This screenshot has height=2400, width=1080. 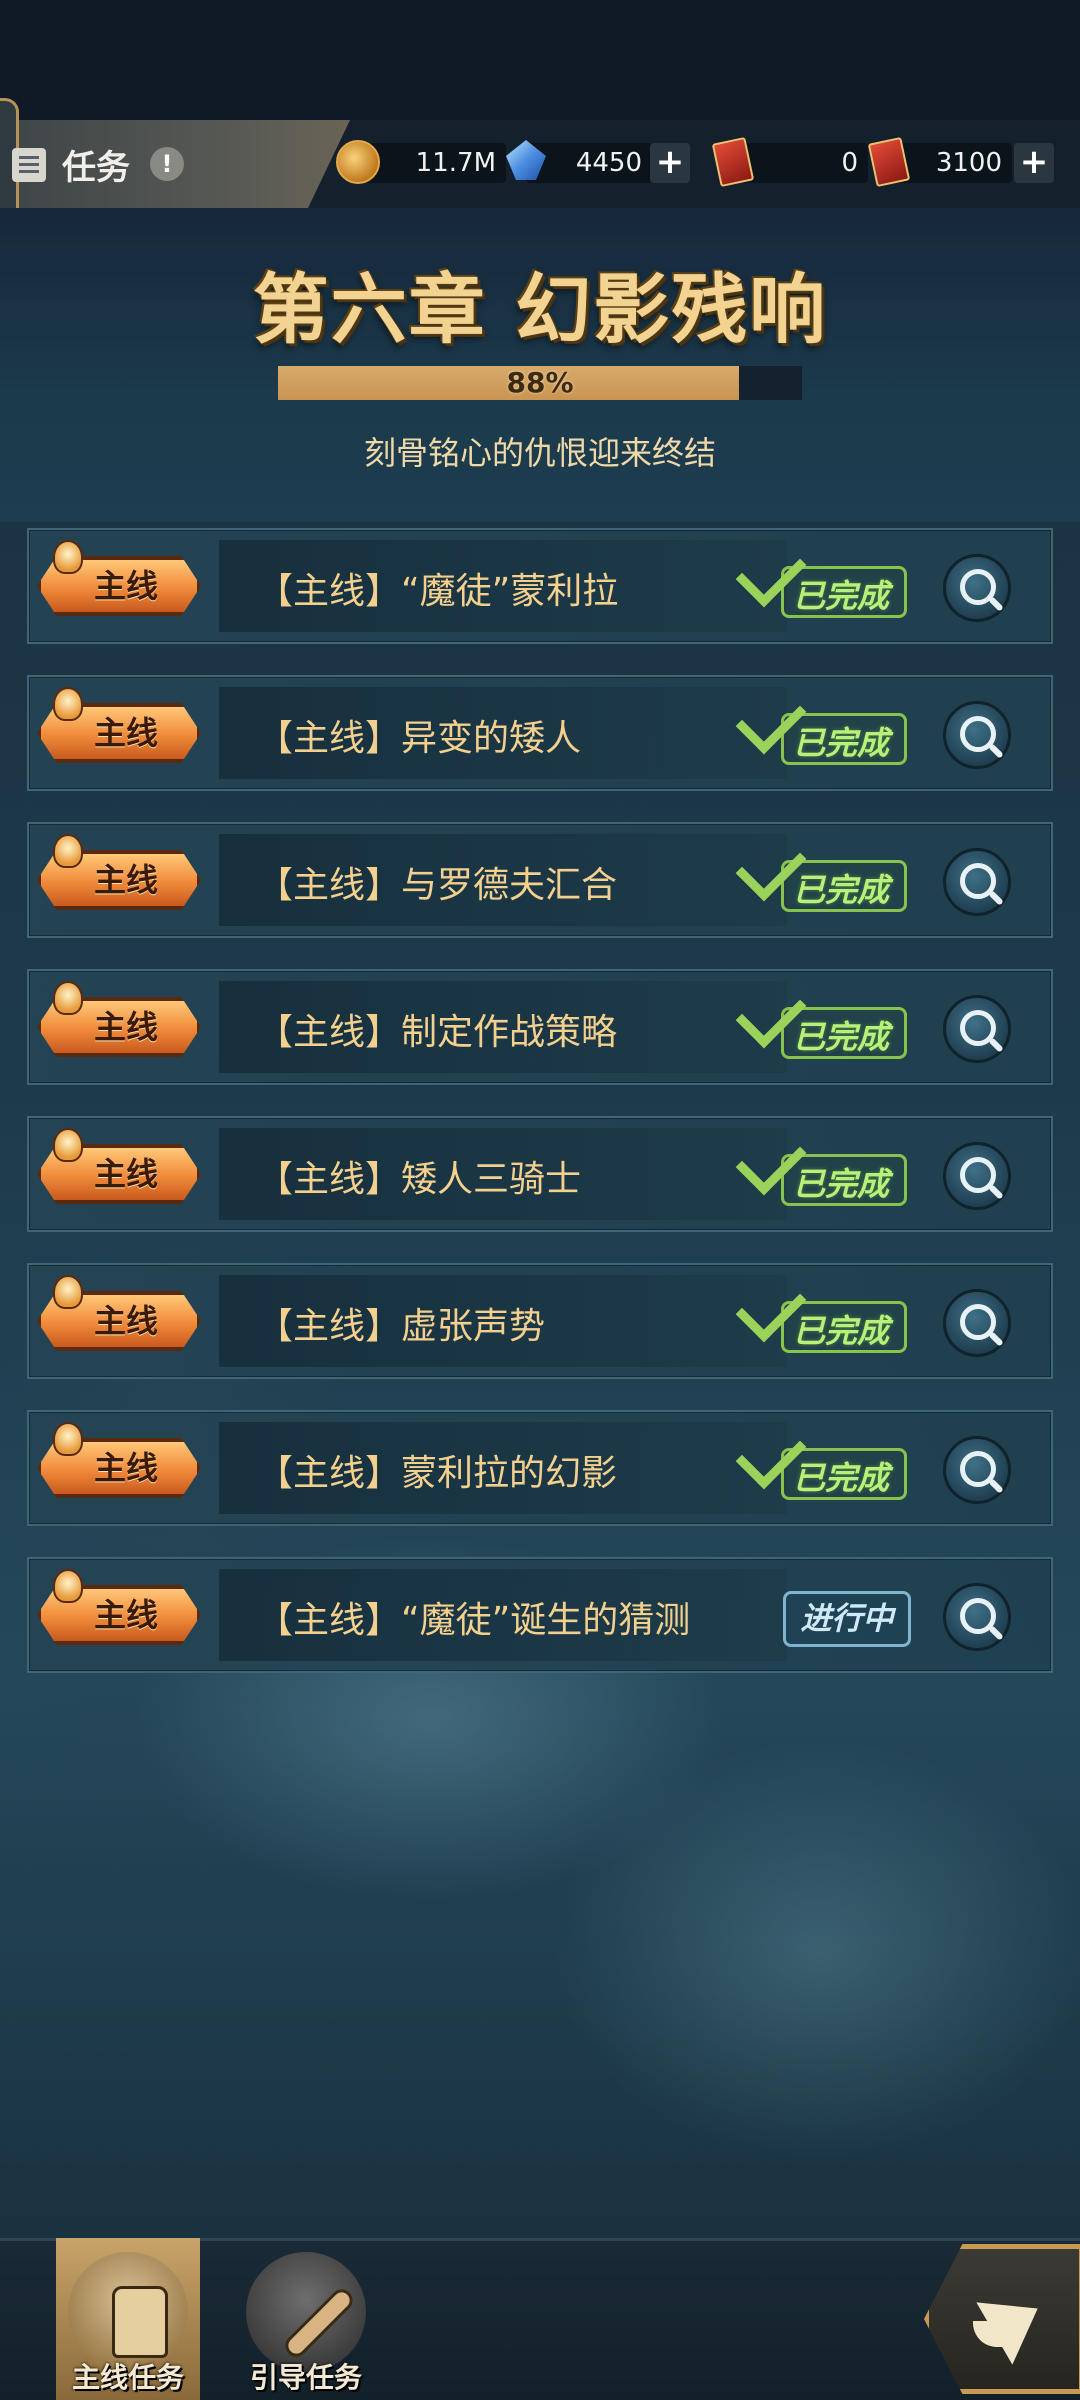 I want to click on quest-name: 【主线】蒙利拉的幻影, so click(x=437, y=1473).